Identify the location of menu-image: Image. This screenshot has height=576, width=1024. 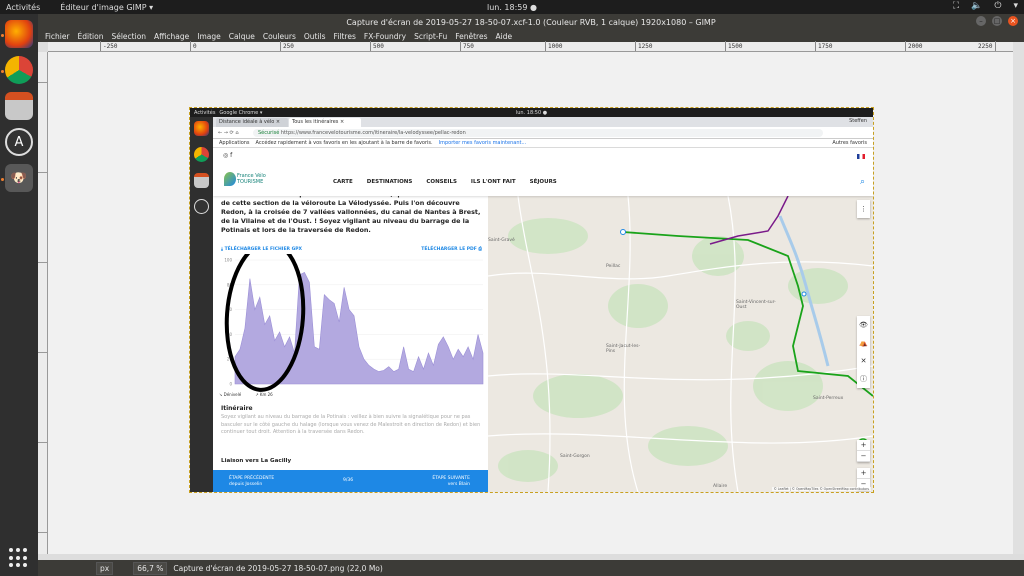
(209, 36).